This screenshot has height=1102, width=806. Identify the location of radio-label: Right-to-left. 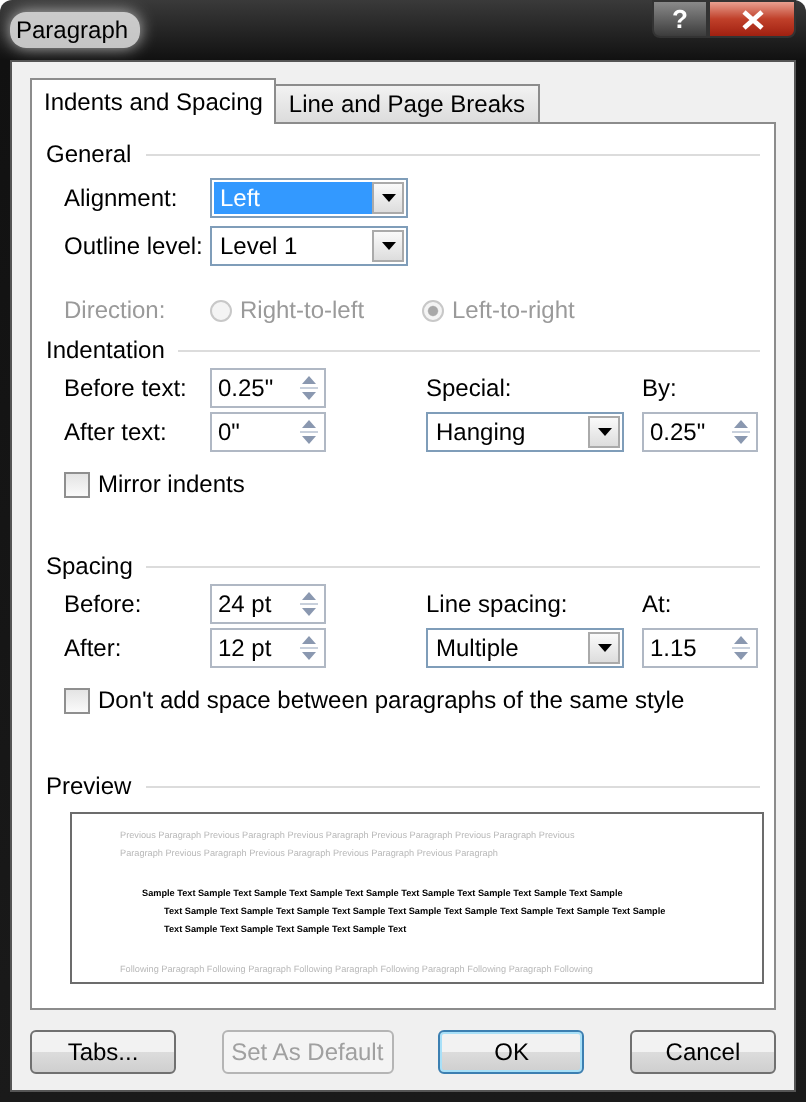
(302, 310).